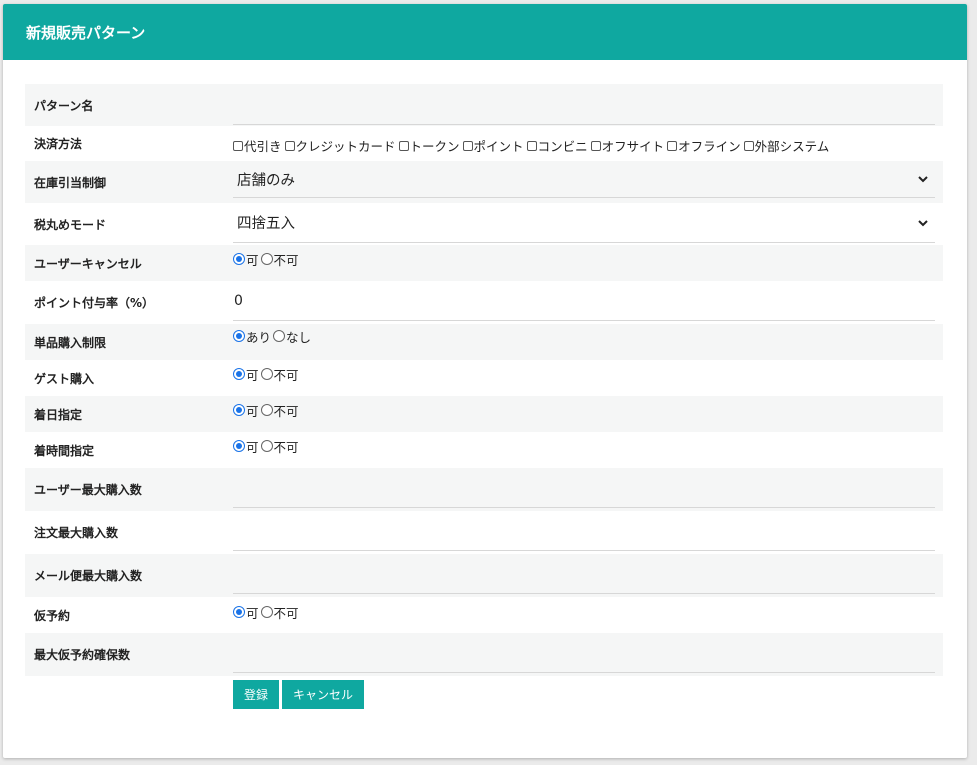 The height and width of the screenshot is (765, 977). Describe the element at coordinates (493, 145) in the screenshot. I see `payment-option: ポイント` at that location.